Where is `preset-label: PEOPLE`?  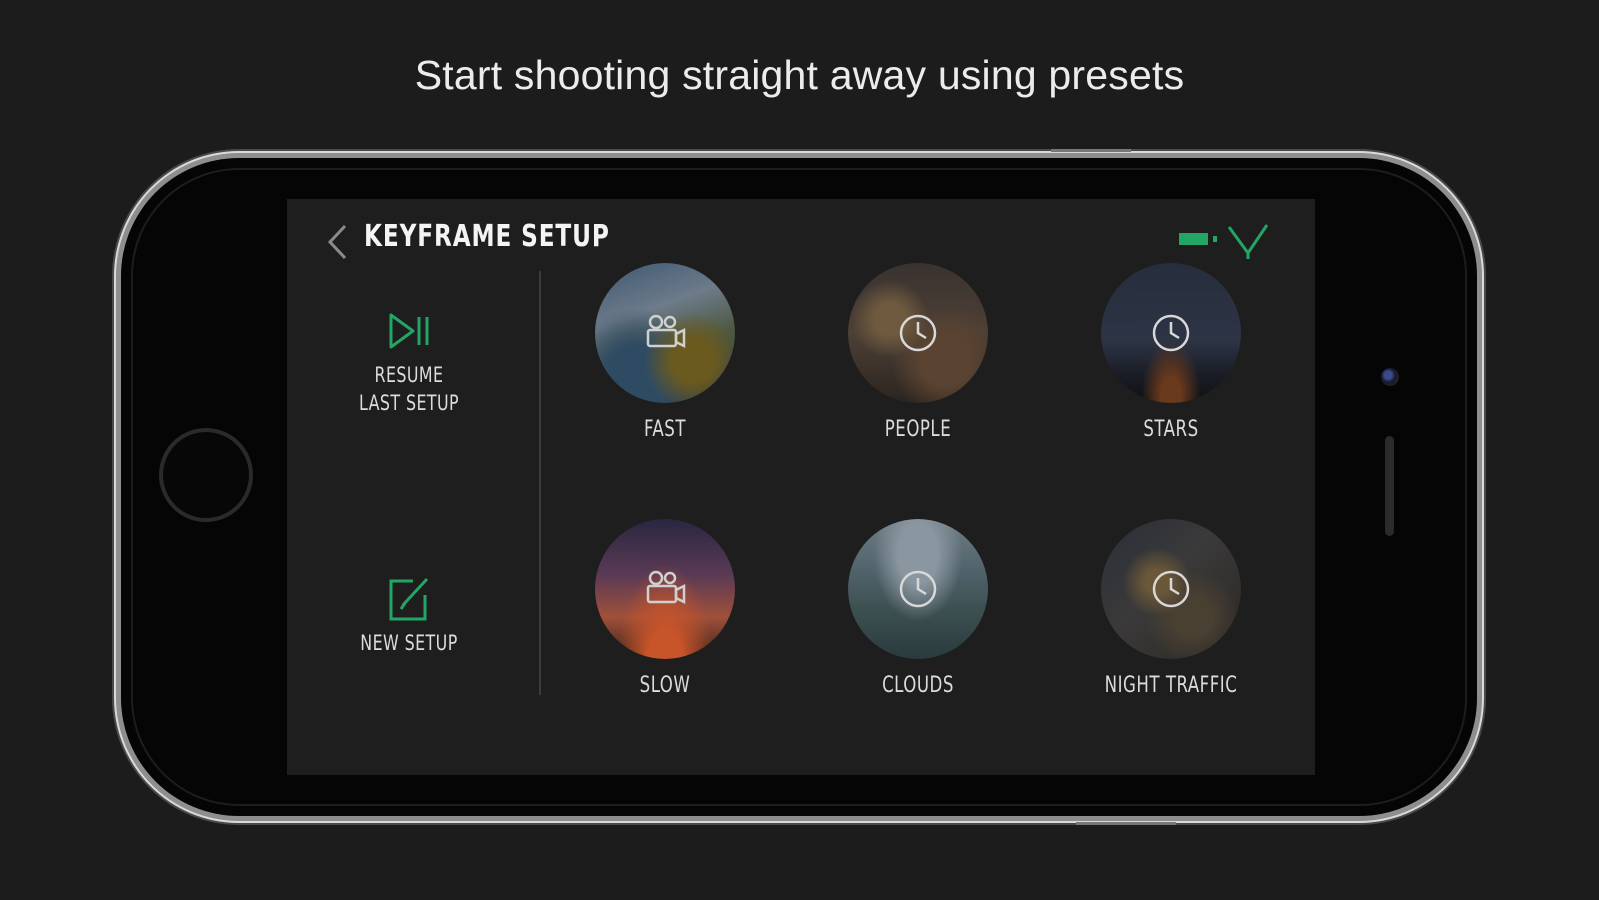 preset-label: PEOPLE is located at coordinates (918, 429).